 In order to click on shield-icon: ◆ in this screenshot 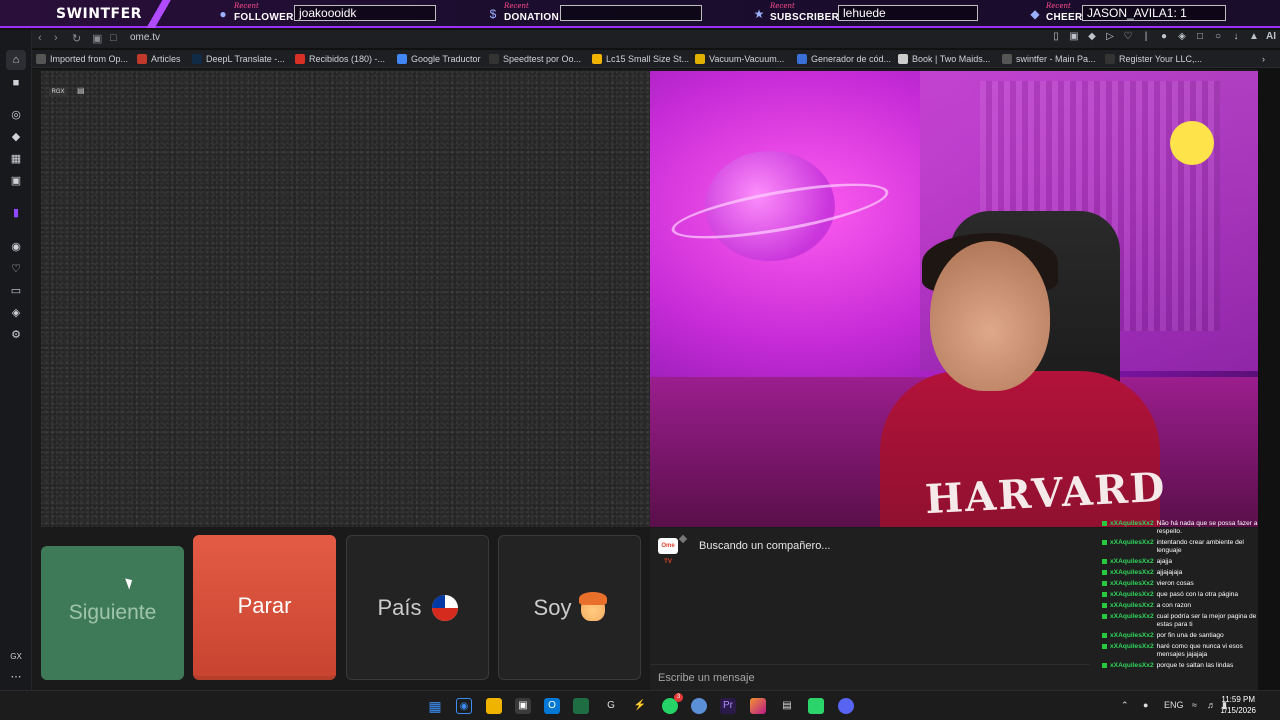, I will do `click(1092, 36)`.